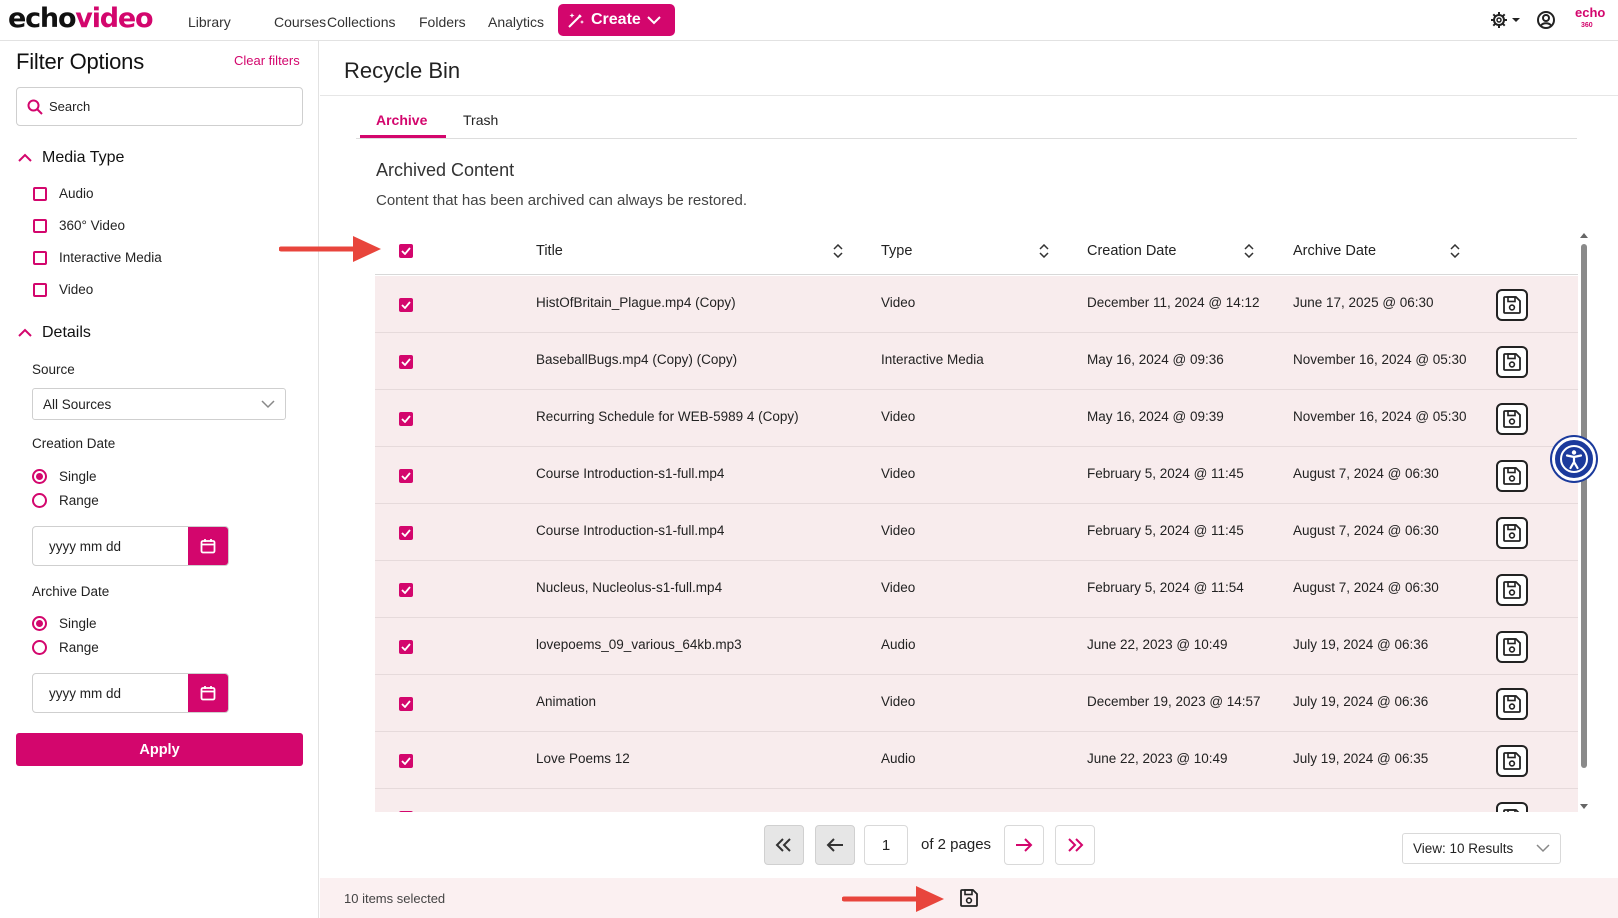 This screenshot has width=1618, height=918. What do you see at coordinates (54, 333) in the screenshot?
I see `details-toggle: Details` at bounding box center [54, 333].